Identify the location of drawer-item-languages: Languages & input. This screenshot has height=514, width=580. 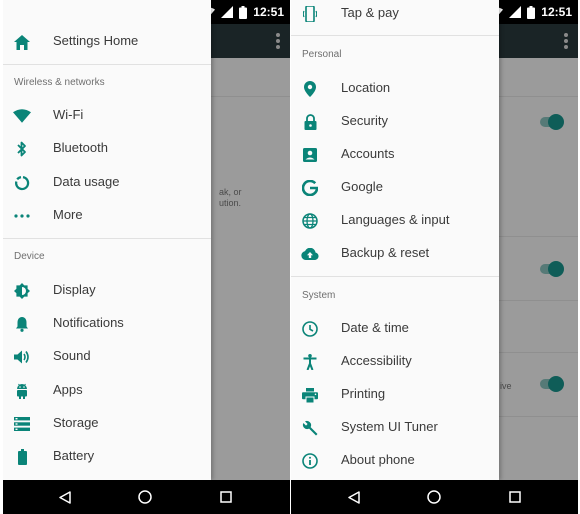
(395, 220).